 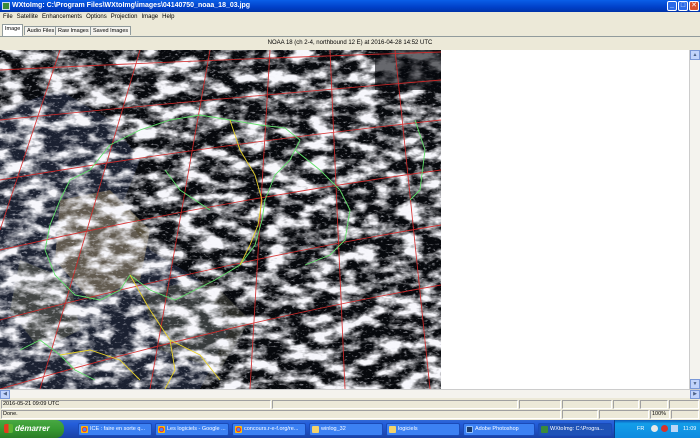 I want to click on scroll-right-arrow-icon: ▶, so click(x=695, y=394).